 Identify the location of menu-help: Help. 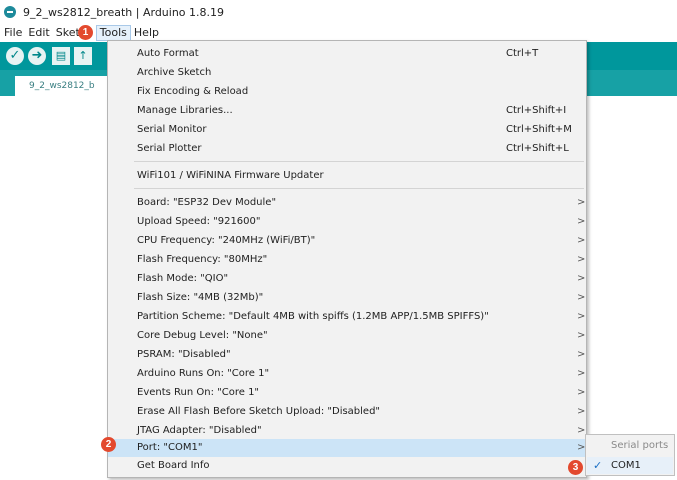
(146, 33).